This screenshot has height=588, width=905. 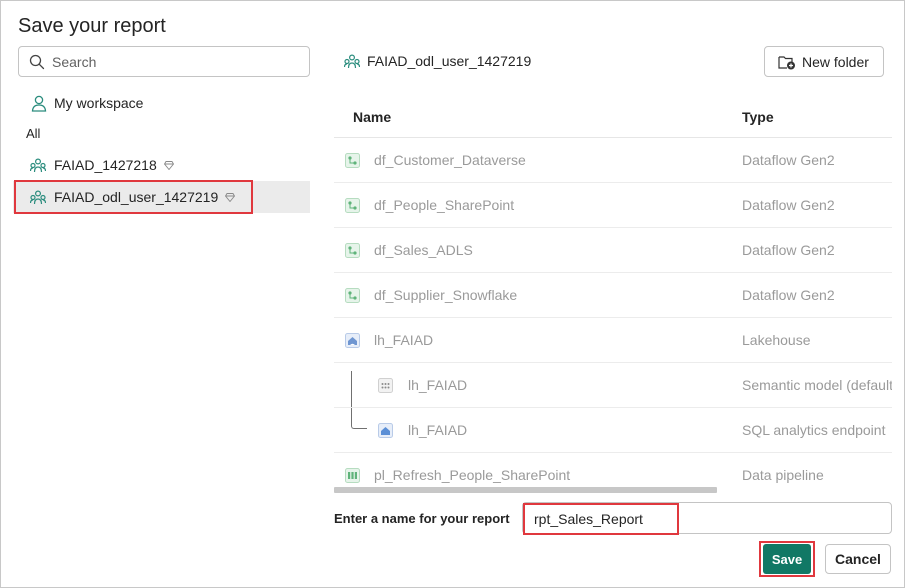 I want to click on workspace-item-faiad-odl-user-1427219: FAIAD_odl_user_1427219, so click(x=161, y=197).